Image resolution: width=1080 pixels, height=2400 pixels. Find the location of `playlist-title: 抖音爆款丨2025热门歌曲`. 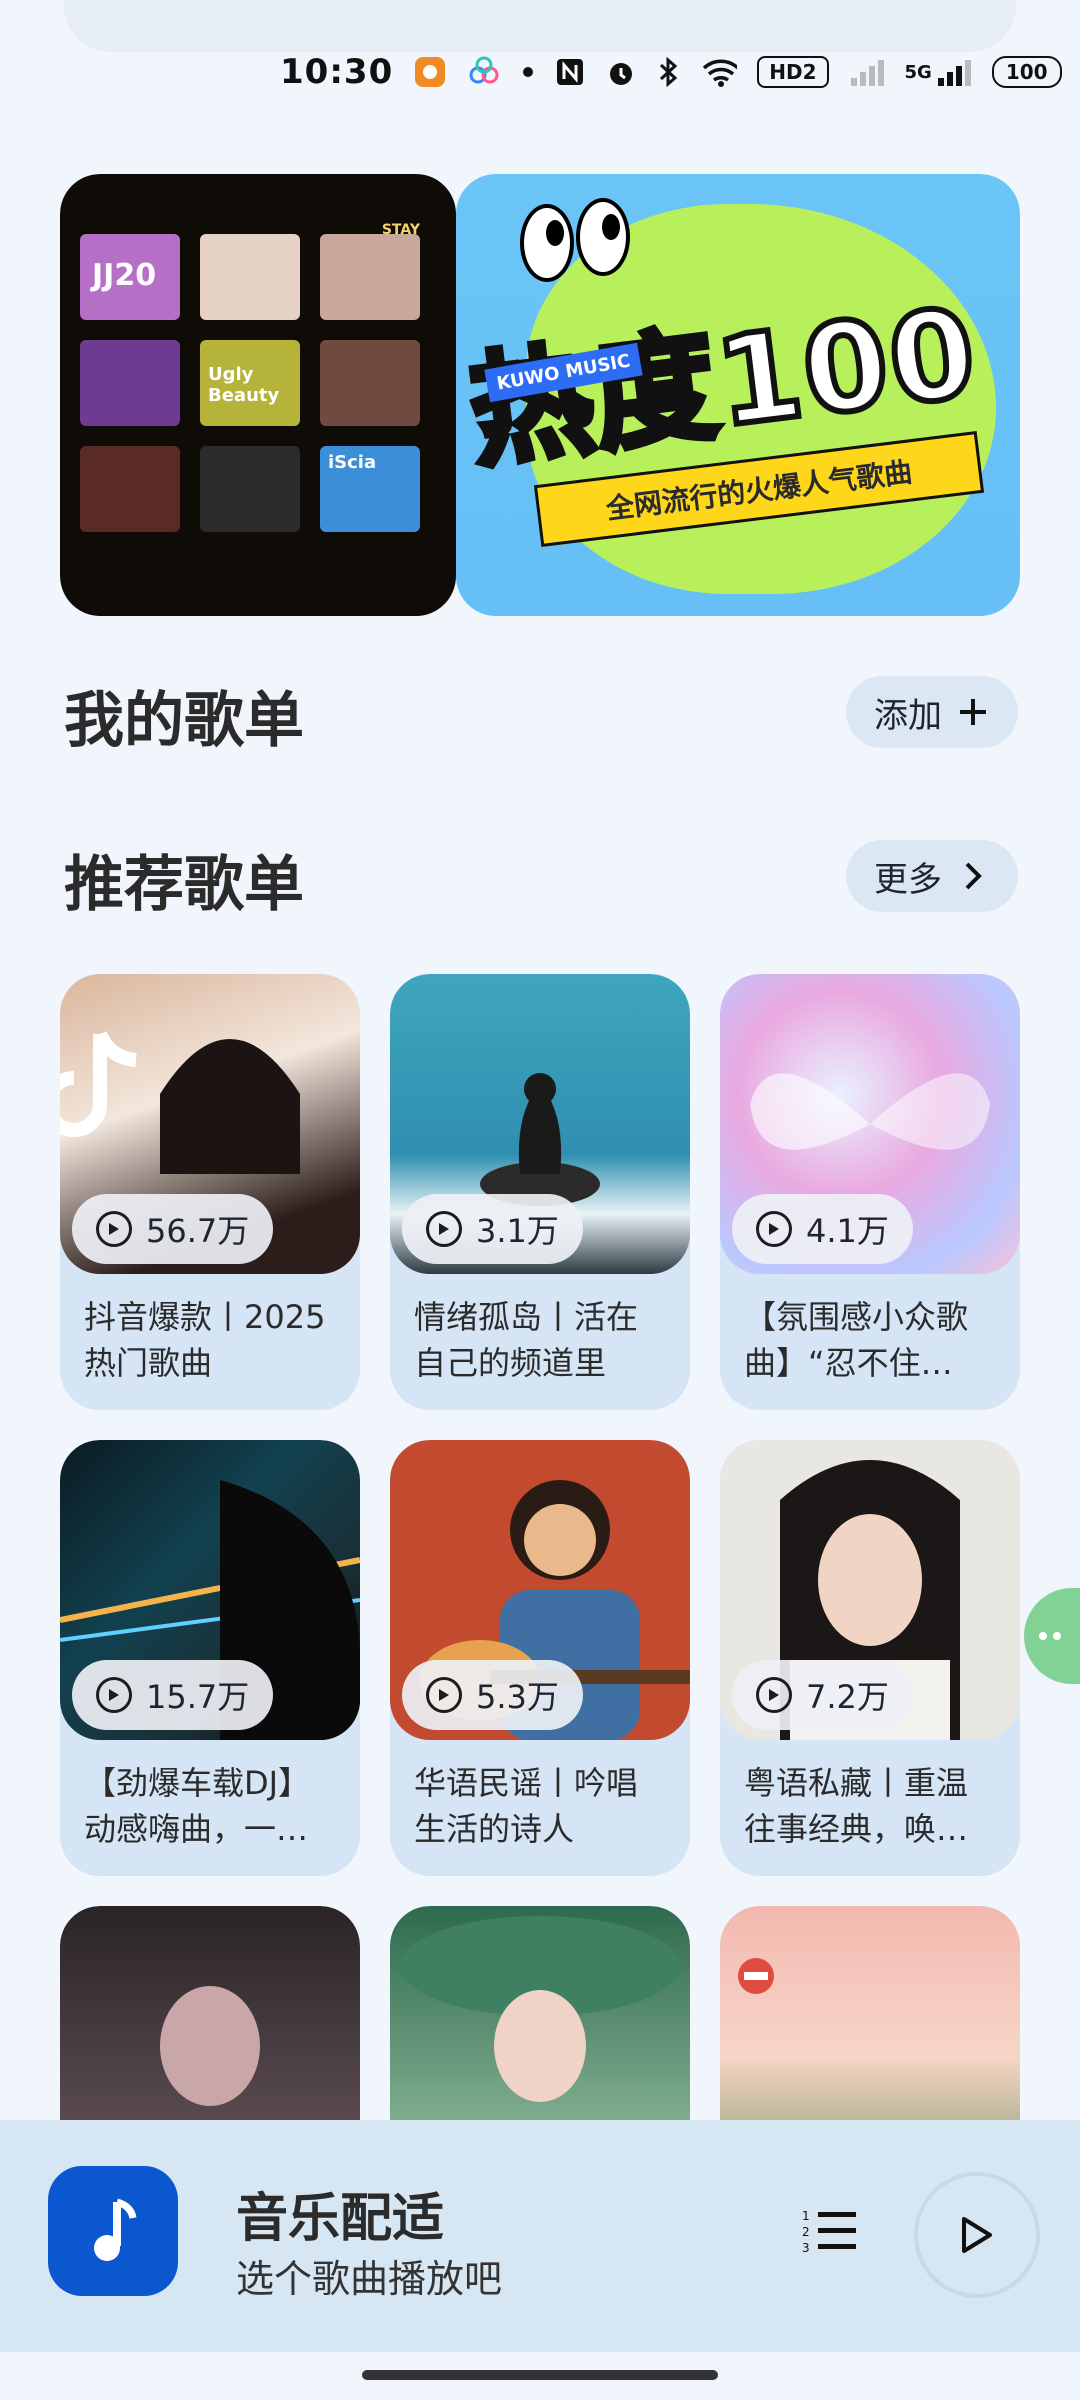

playlist-title: 抖音爆款丨2025热门歌曲 is located at coordinates (205, 1340).